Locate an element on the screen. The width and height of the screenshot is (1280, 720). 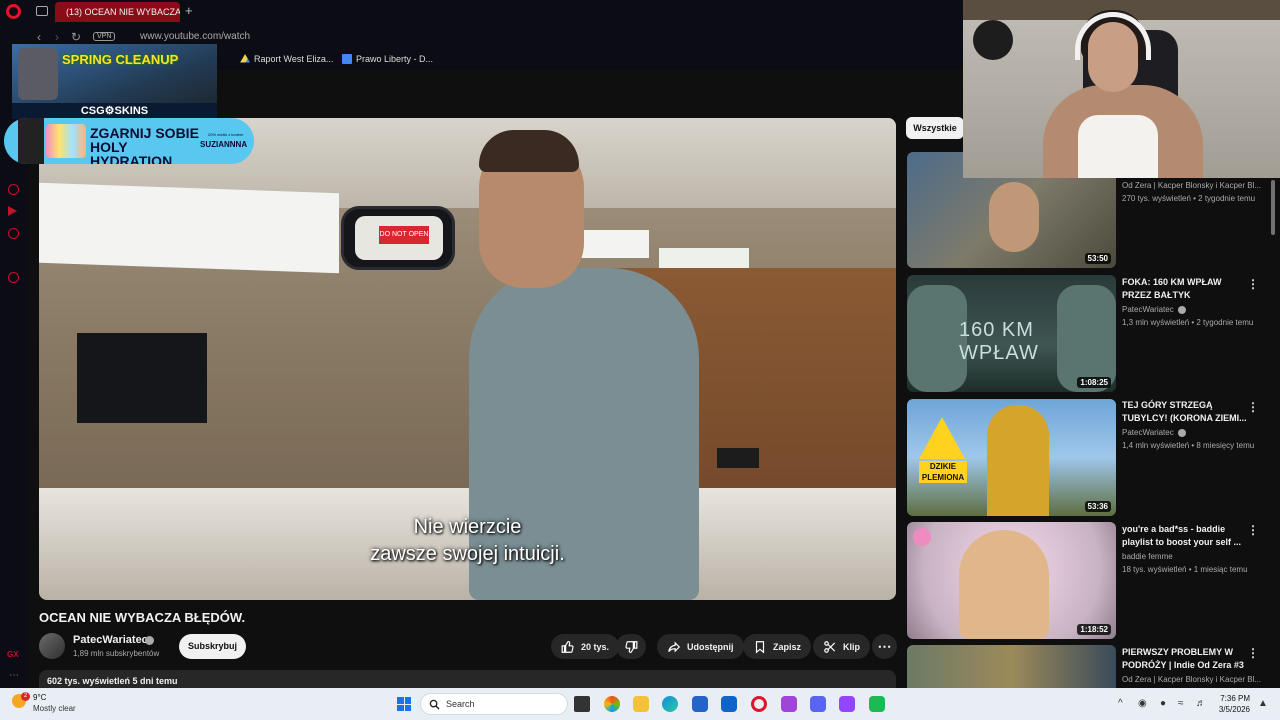
duration-badge: 53:50 is located at coordinates (1097, 258).